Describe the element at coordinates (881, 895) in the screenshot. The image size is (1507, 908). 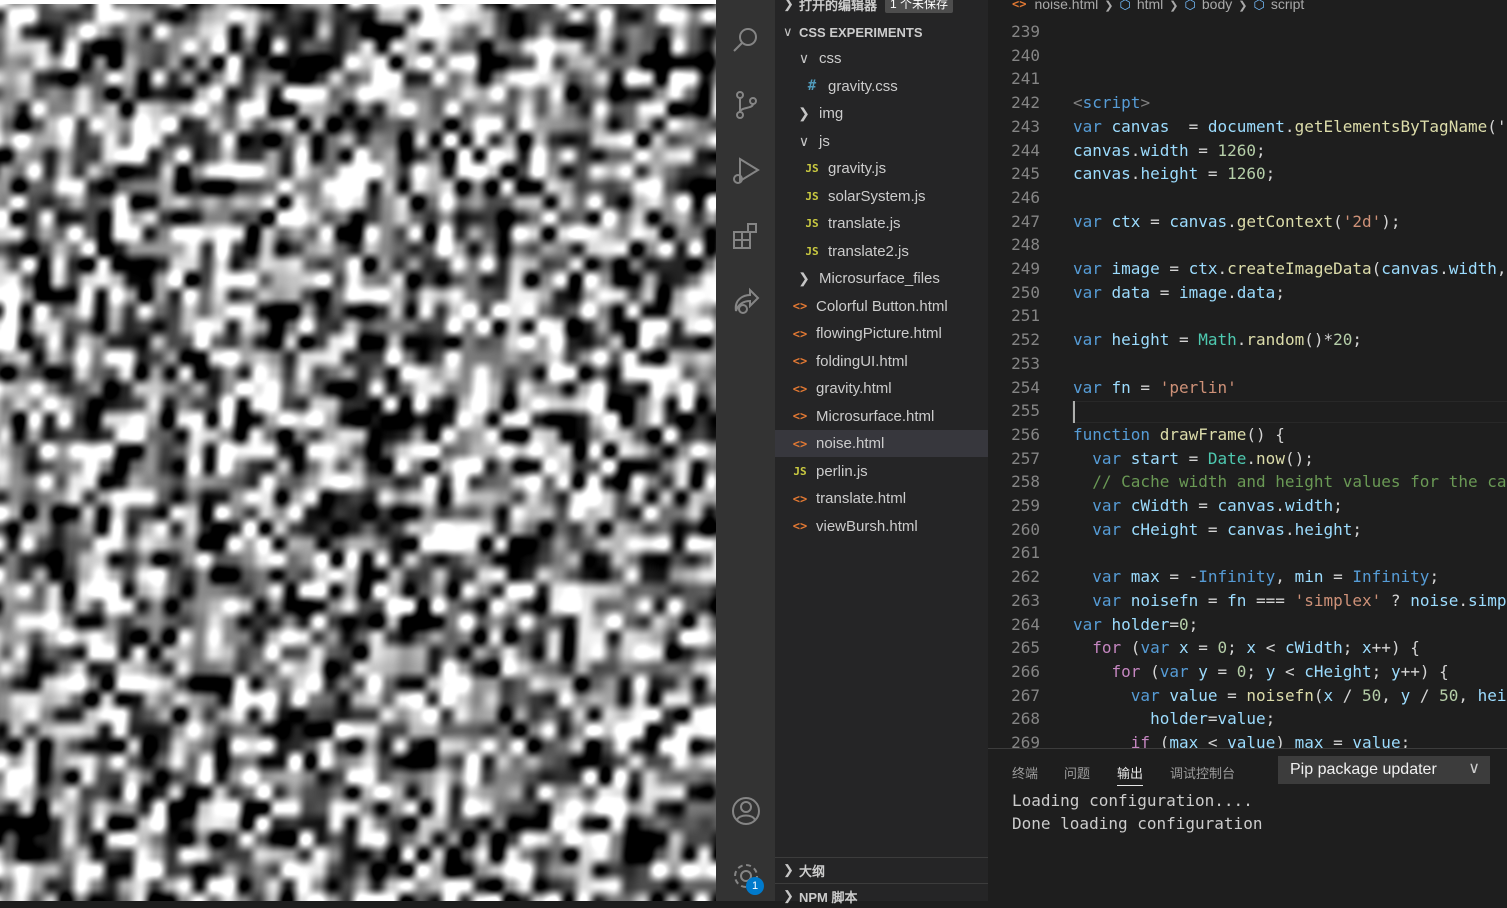
I see `npm-scripts-section: ❯ NPM 脚本` at that location.